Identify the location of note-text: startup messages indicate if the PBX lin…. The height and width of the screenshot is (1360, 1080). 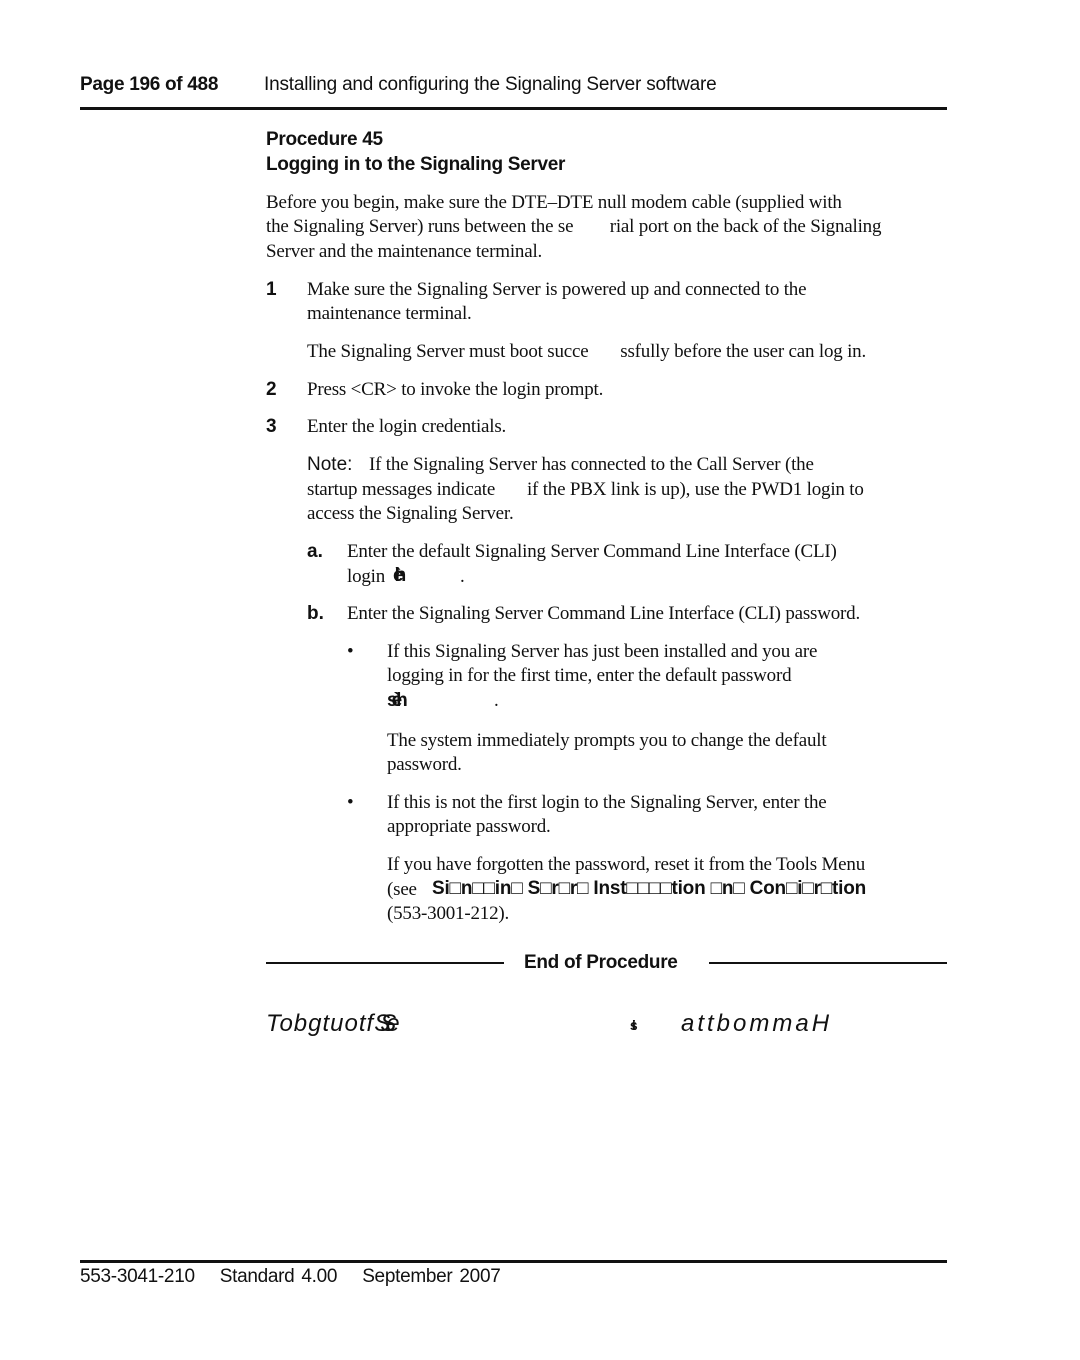
(585, 489).